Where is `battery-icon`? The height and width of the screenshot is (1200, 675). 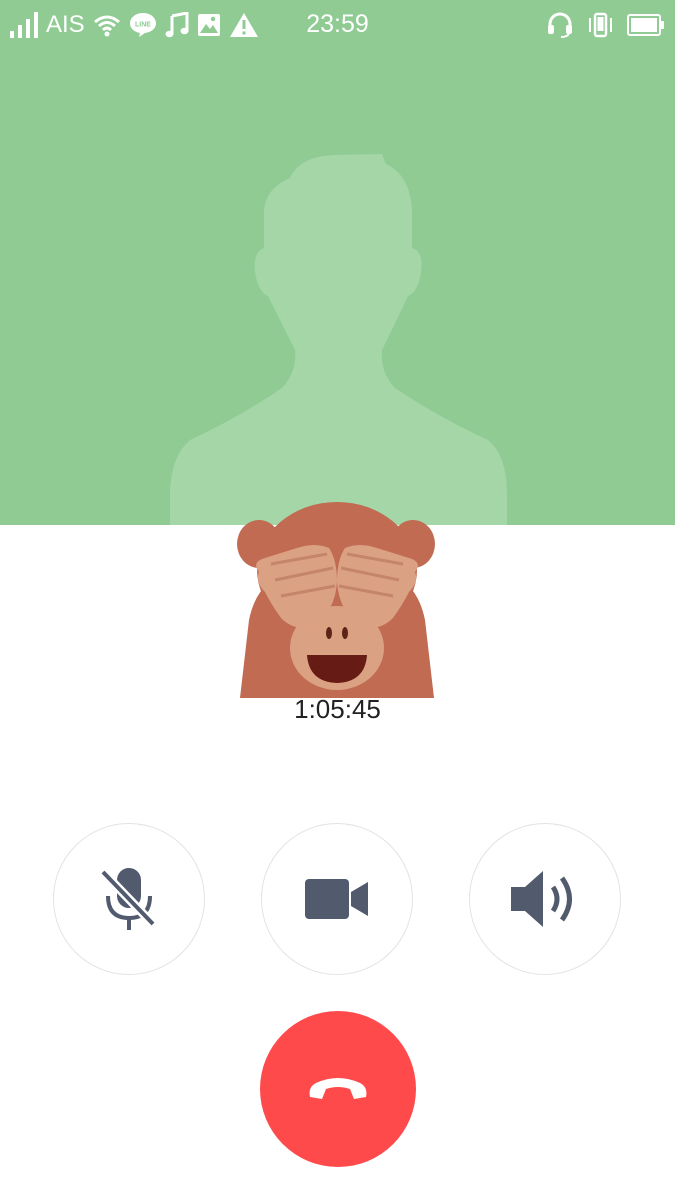 battery-icon is located at coordinates (645, 25).